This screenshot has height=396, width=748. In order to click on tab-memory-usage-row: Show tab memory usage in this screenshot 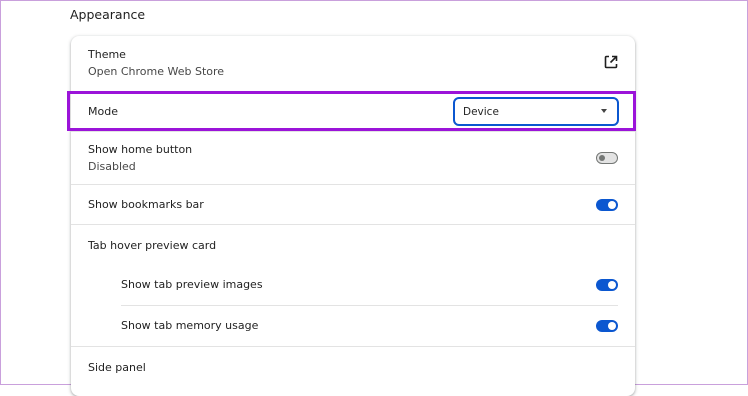, I will do `click(353, 326)`.